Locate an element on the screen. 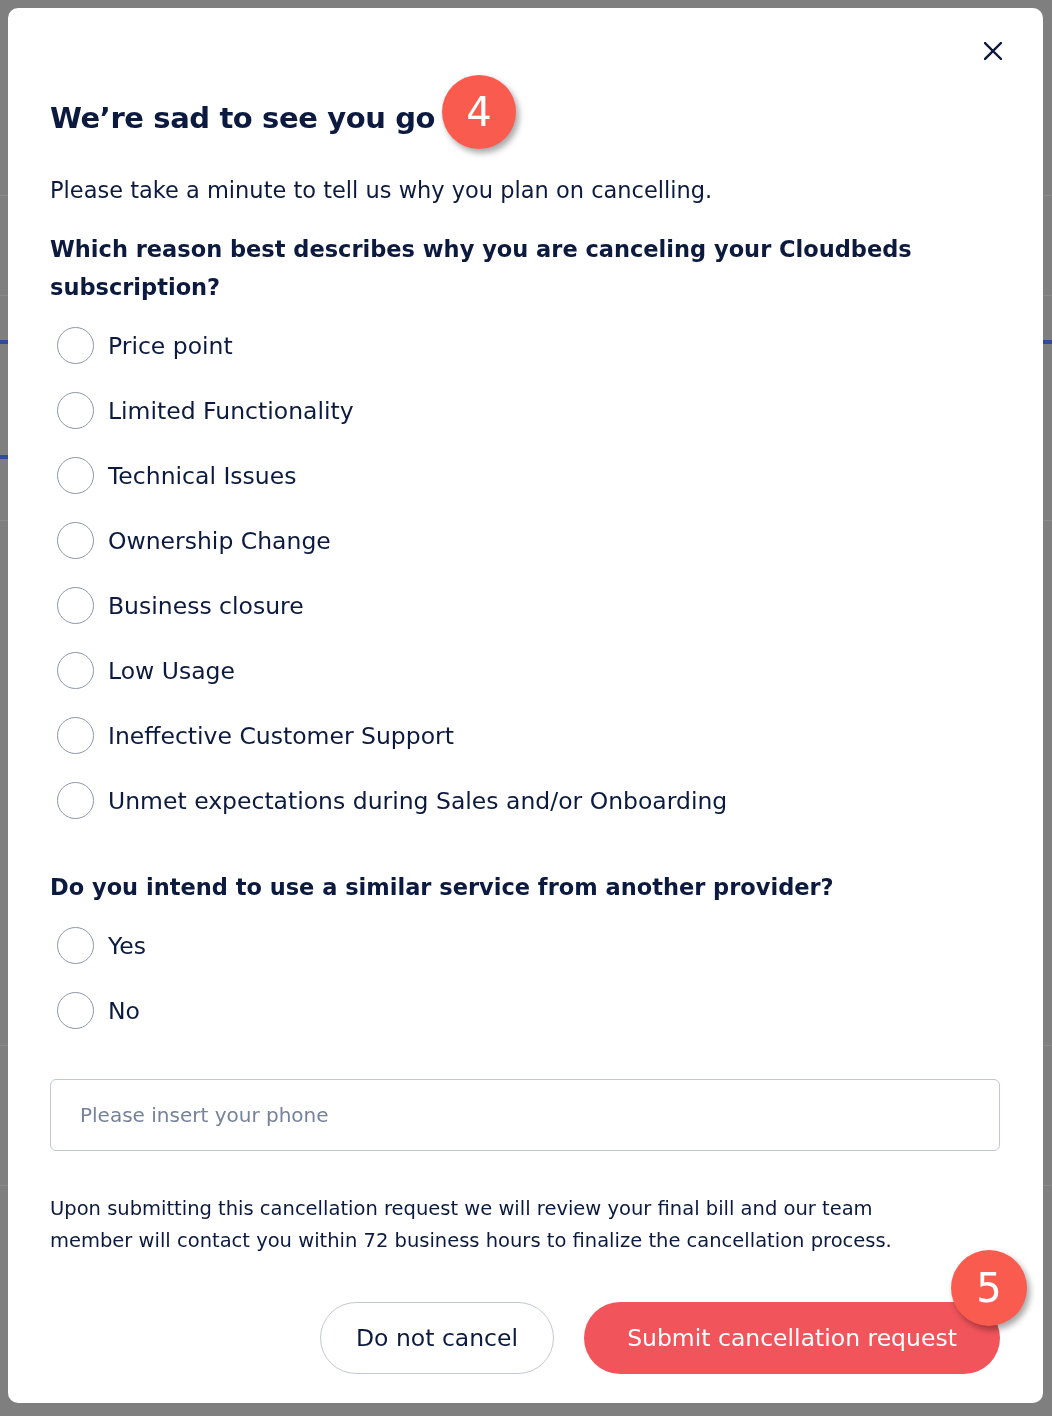 The width and height of the screenshot is (1052, 1416). radio-label: Low Usage is located at coordinates (171, 670).